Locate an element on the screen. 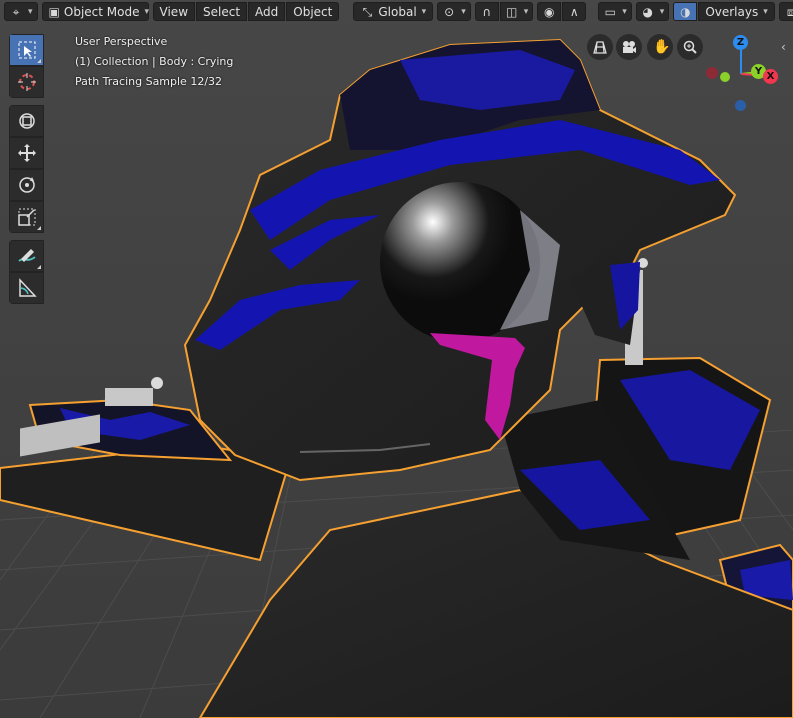  menu-add: Add is located at coordinates (267, 11).